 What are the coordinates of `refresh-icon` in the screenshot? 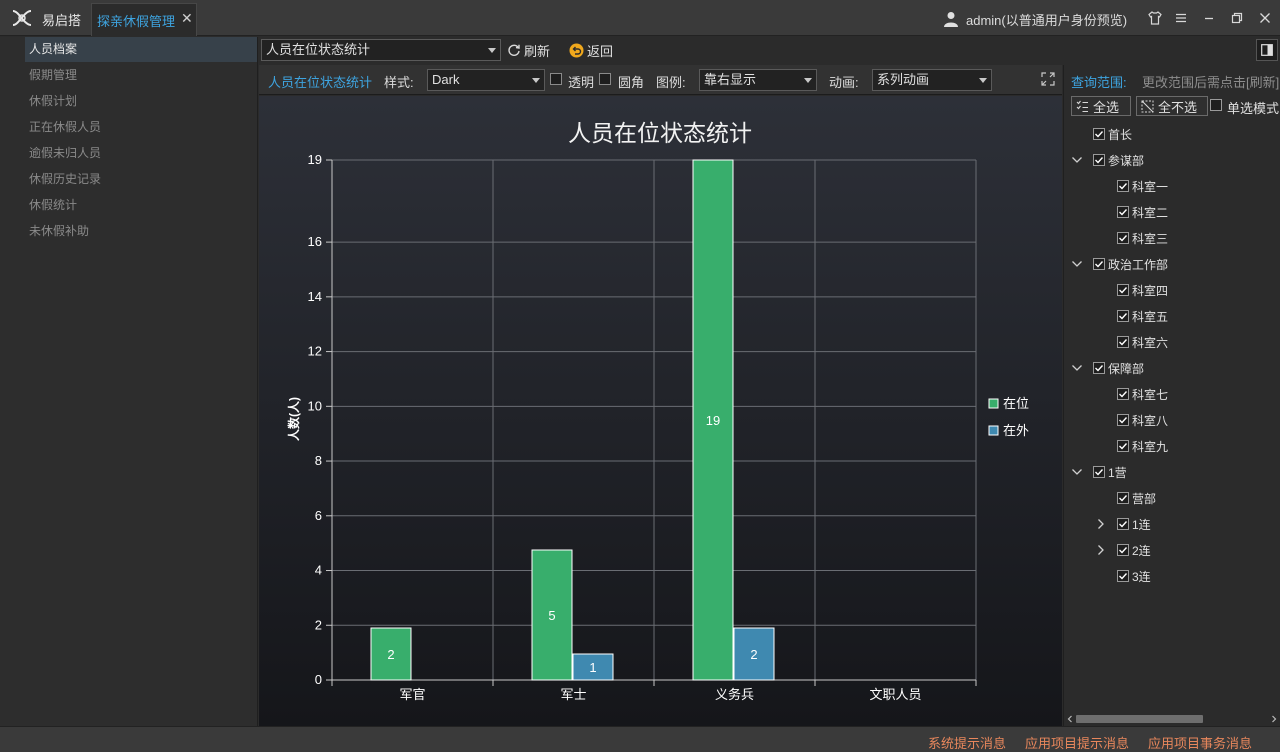 It's located at (514, 50).